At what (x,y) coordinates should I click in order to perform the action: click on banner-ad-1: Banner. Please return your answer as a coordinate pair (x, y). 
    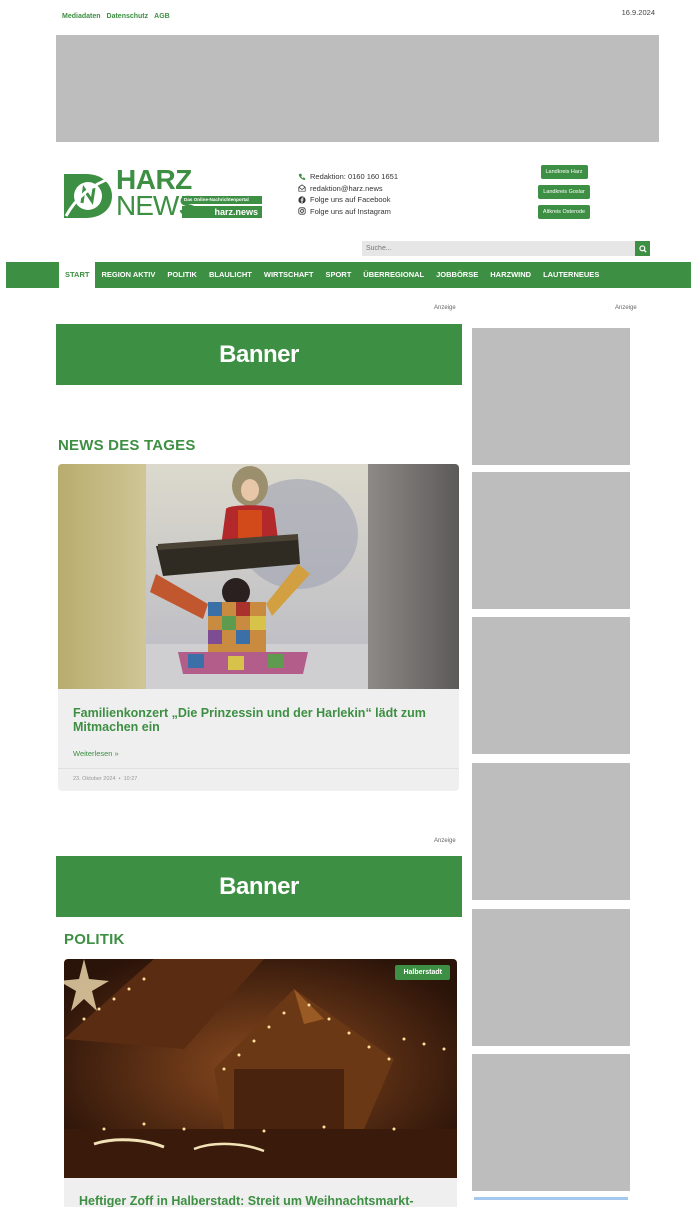
    Looking at the image, I should click on (259, 354).